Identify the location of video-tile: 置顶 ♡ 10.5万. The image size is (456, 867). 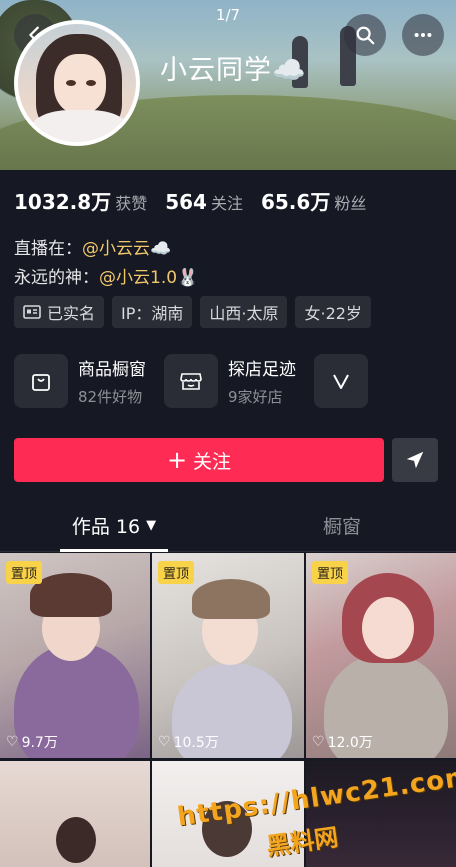
(228, 655).